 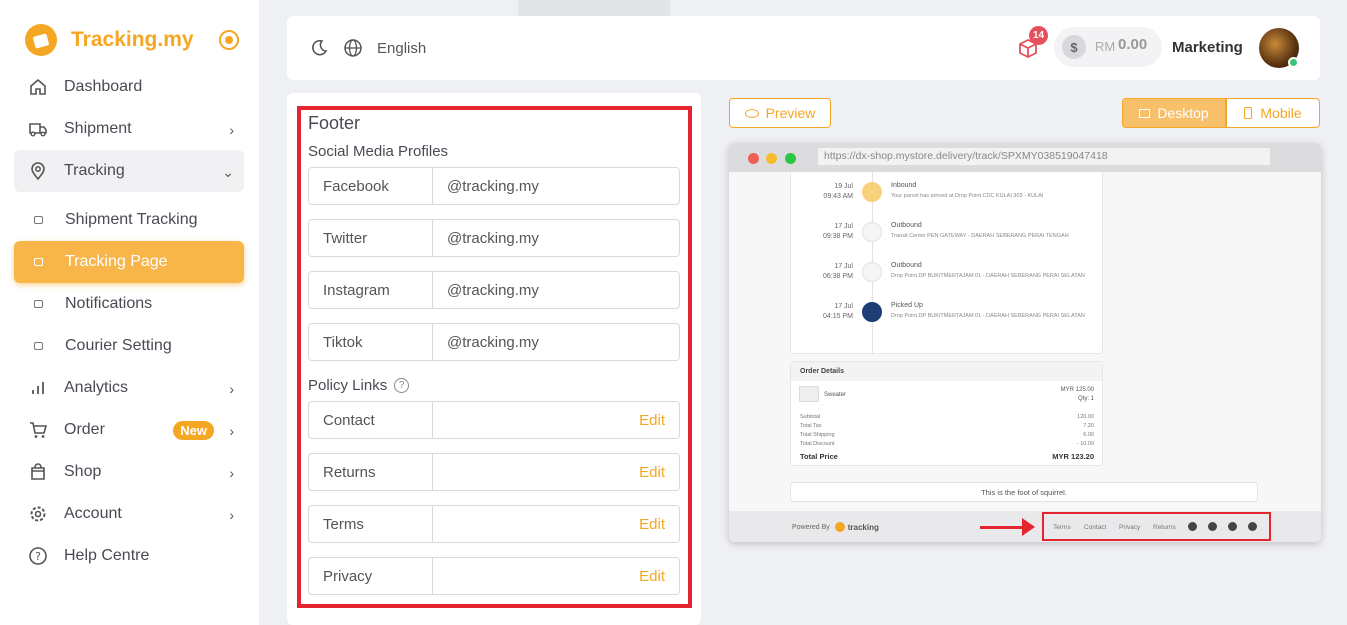 I want to click on sidebar-item-label: Dashboard, so click(x=103, y=86).